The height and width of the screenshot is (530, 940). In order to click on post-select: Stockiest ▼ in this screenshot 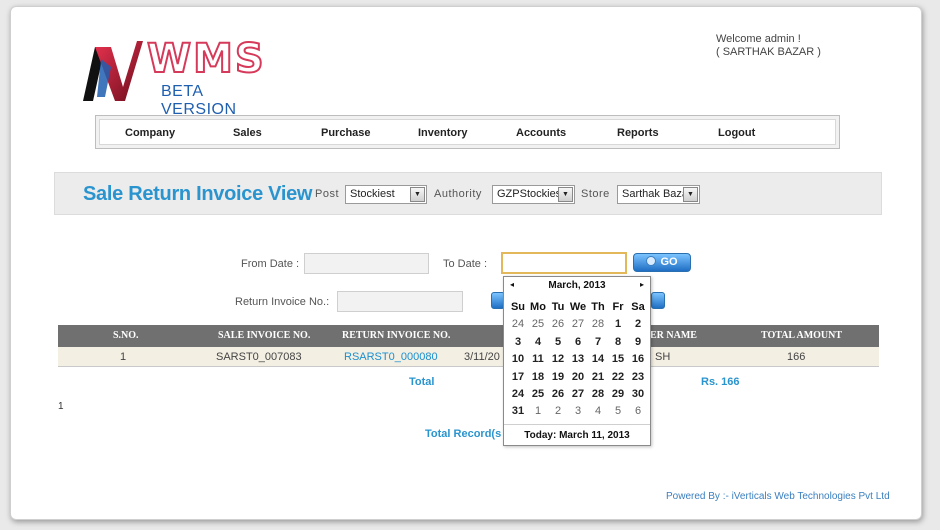, I will do `click(386, 194)`.